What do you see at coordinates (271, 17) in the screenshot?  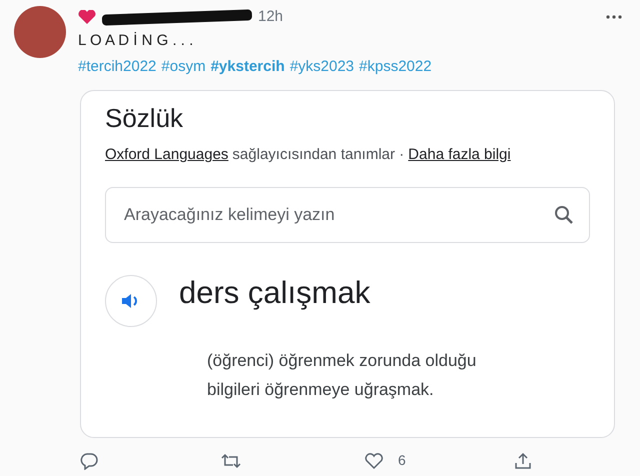 I see `tweet-time: 12h` at bounding box center [271, 17].